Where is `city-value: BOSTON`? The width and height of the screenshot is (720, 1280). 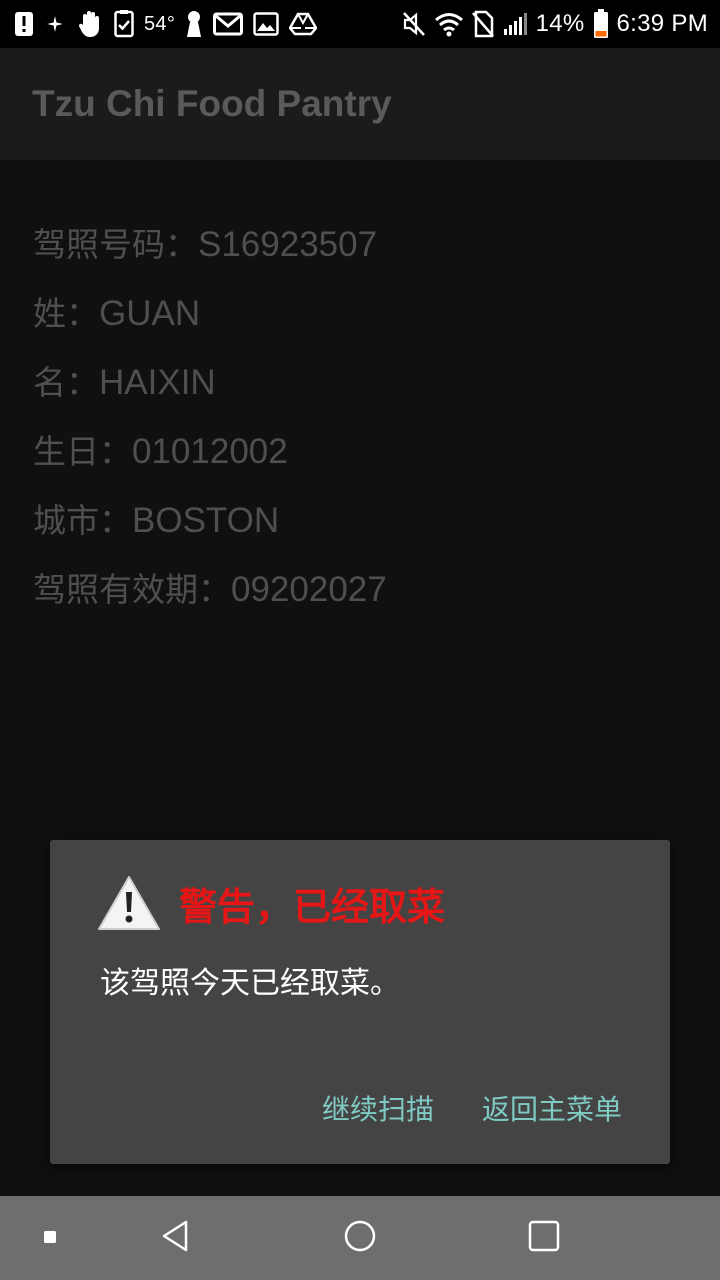
city-value: BOSTON is located at coordinates (206, 520).